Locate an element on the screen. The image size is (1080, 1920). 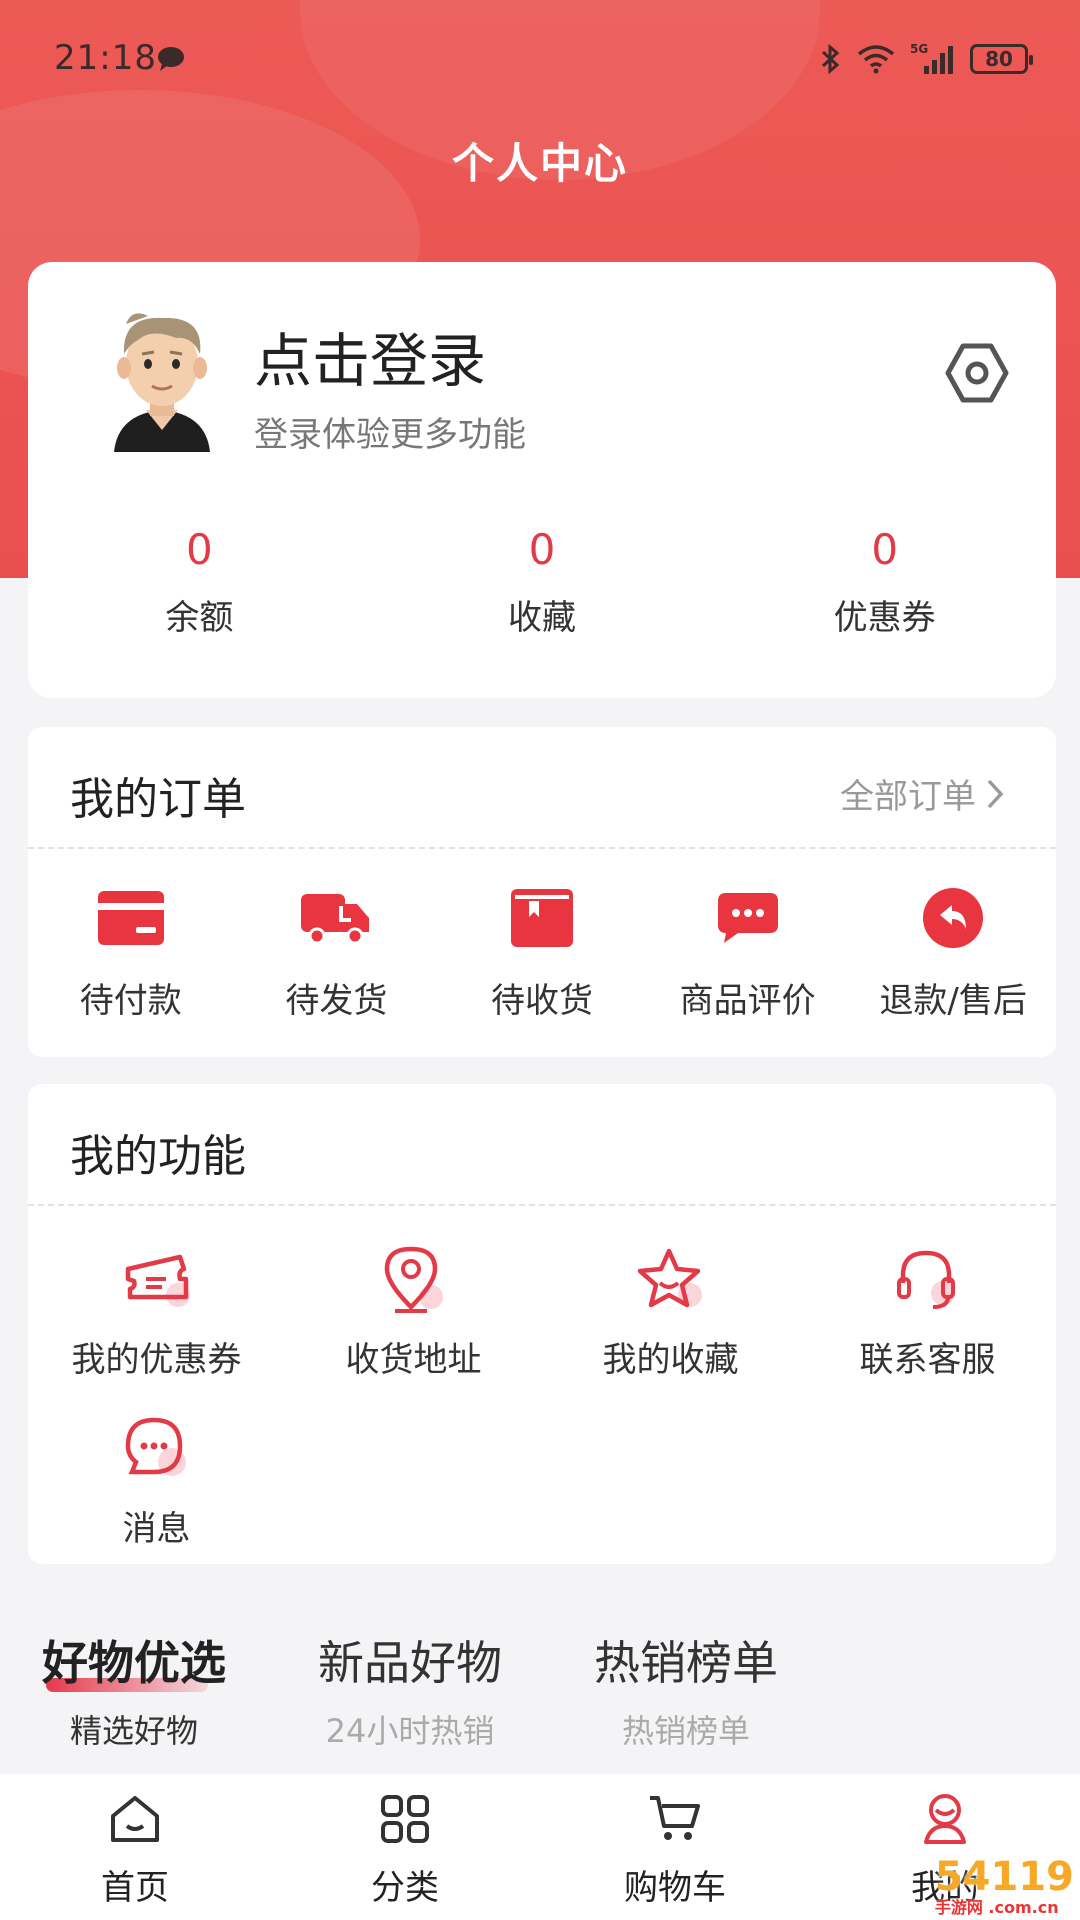
feature-label: 消息 is located at coordinates (156, 1529).